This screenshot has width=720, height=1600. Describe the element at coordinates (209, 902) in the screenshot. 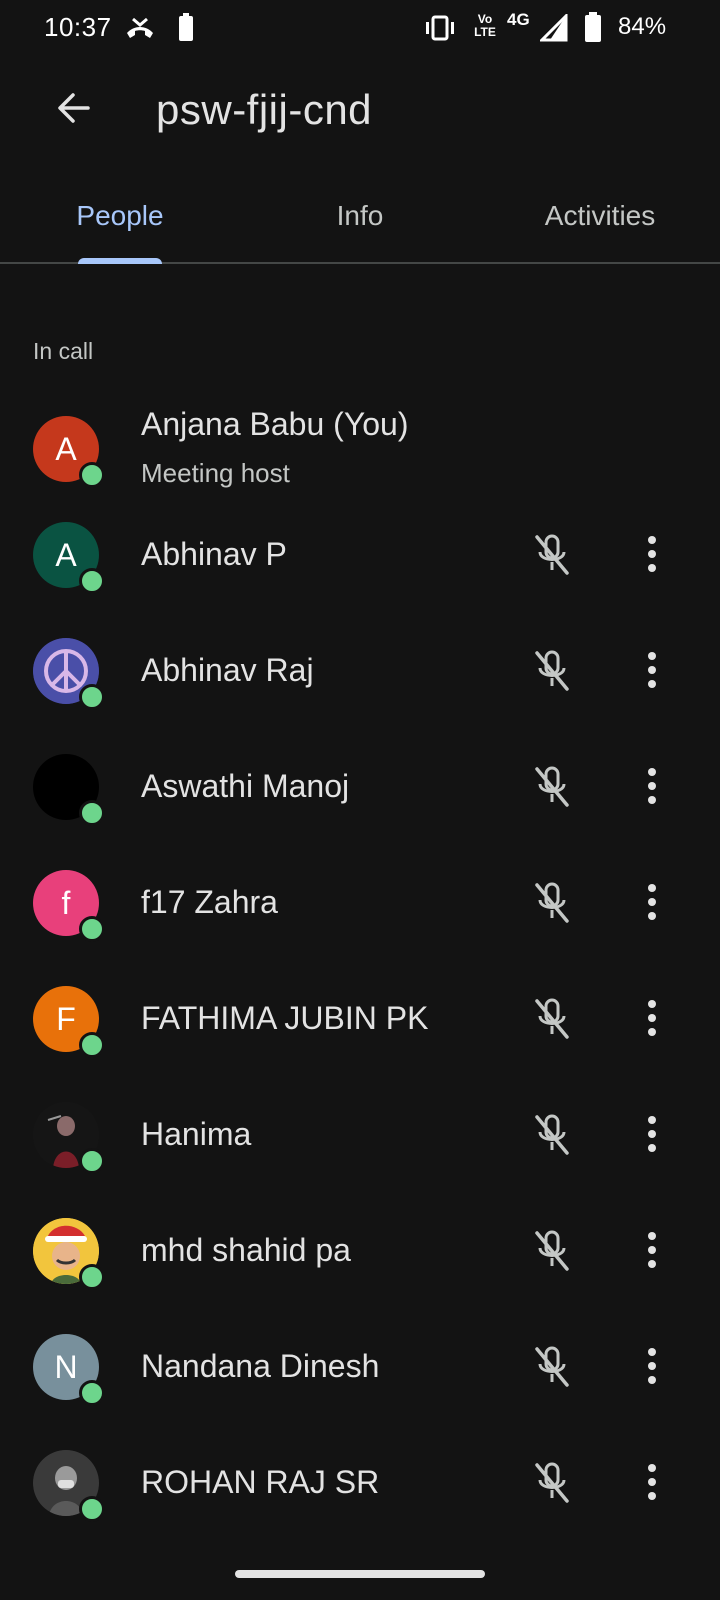

I see `participant-name: f17 Zahra` at that location.